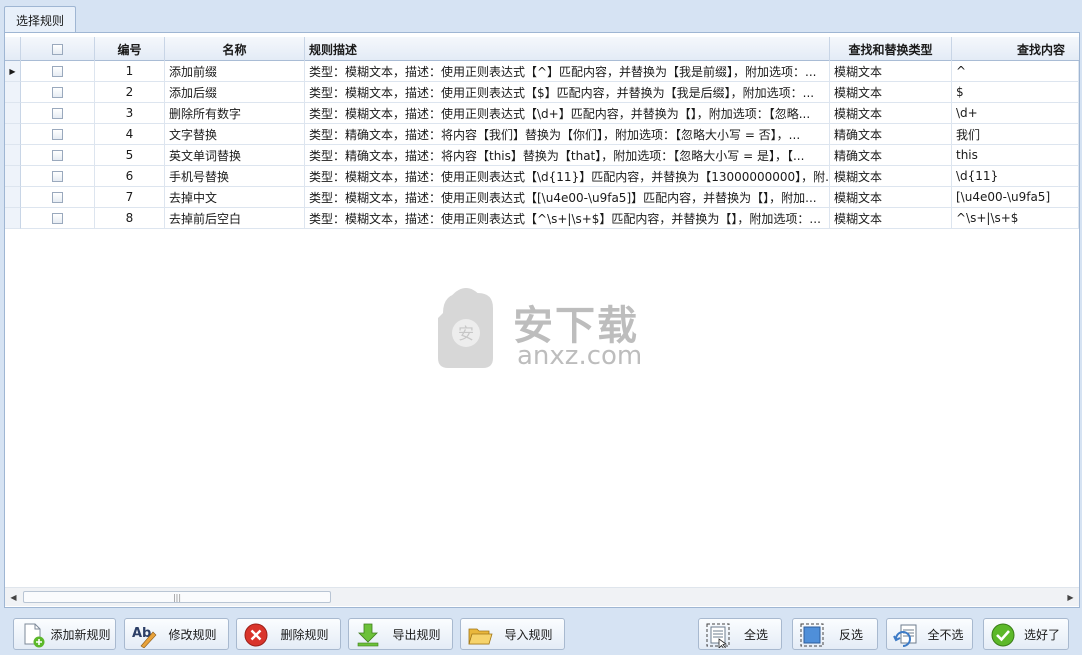  What do you see at coordinates (13, 597) in the screenshot?
I see `scroll-left-icon: ◀` at bounding box center [13, 597].